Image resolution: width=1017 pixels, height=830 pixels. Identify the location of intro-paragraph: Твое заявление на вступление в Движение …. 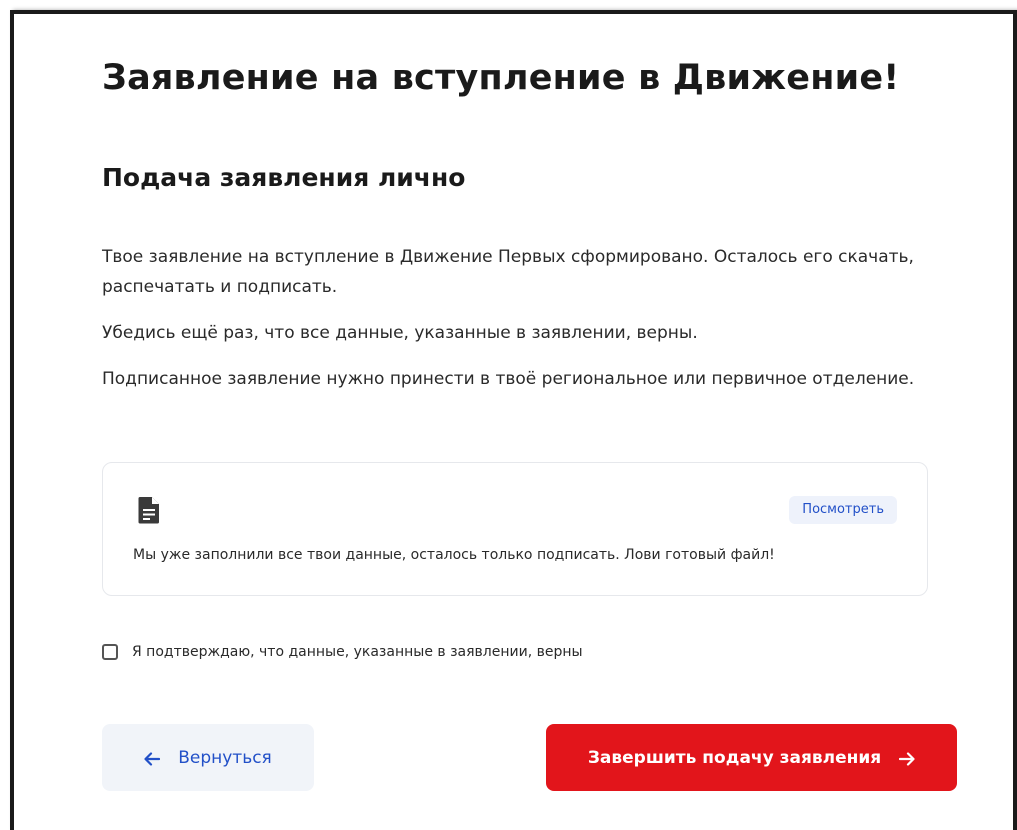
(508, 272).